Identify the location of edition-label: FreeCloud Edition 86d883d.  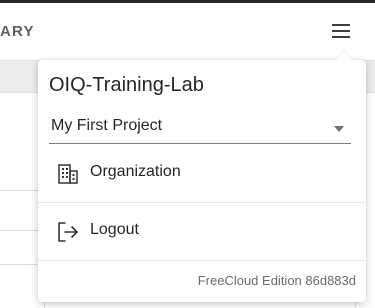
(276, 280).